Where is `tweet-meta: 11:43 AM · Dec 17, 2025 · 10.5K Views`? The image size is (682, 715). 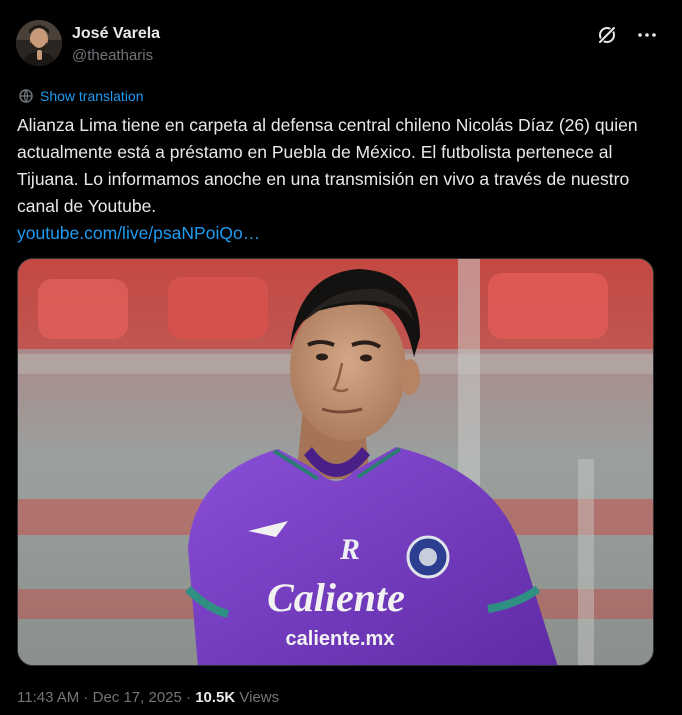
tweet-meta: 11:43 AM · Dec 17, 2025 · 10.5K Views is located at coordinates (148, 698).